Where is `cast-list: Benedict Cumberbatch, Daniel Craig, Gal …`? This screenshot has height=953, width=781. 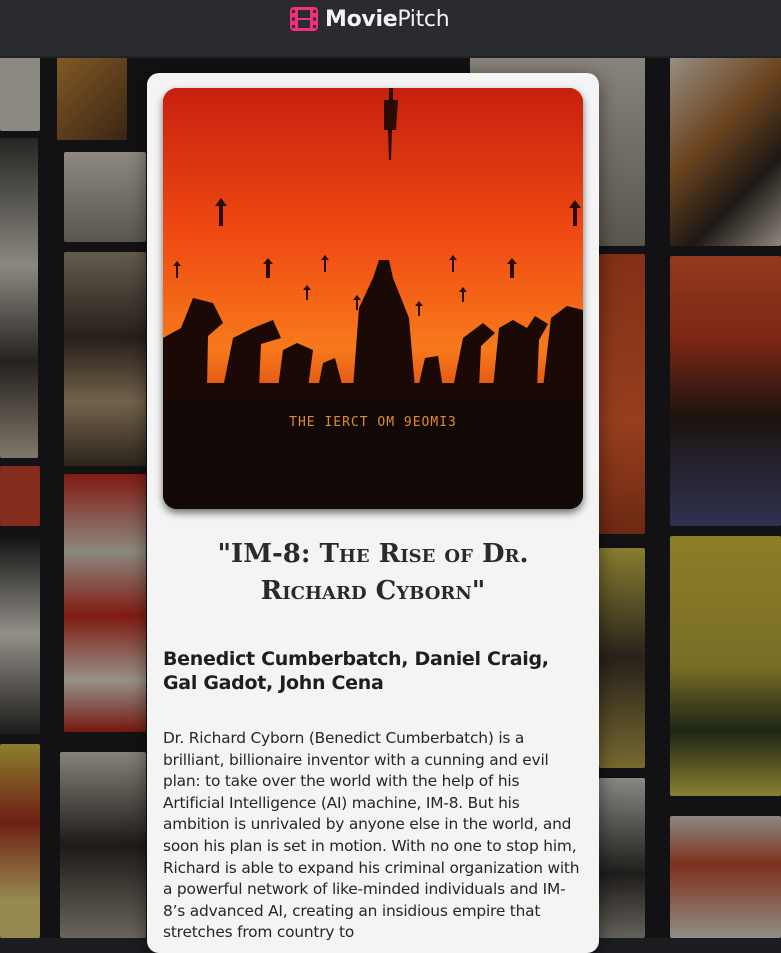
cast-list: Benedict Cumberbatch, Daniel Craig, Gal … is located at coordinates (356, 671).